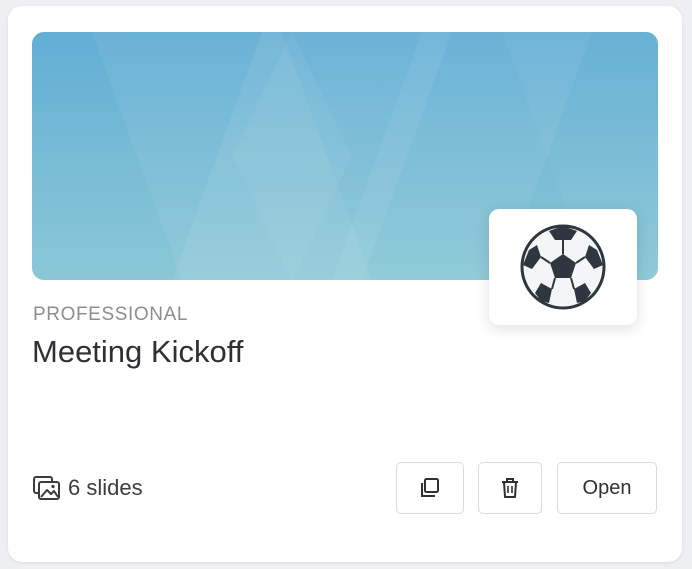 This screenshot has height=569, width=692. What do you see at coordinates (105, 487) in the screenshot?
I see `slide-count-label: 6 slides` at bounding box center [105, 487].